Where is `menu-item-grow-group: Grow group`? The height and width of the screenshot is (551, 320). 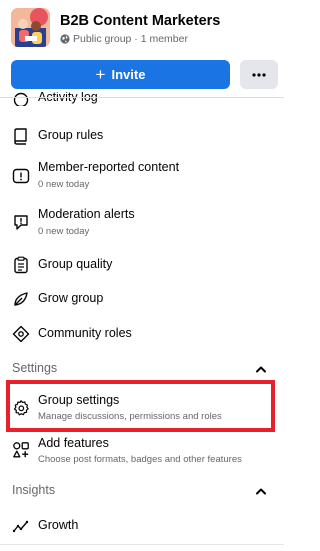 menu-item-grow-group: Grow group is located at coordinates (142, 299).